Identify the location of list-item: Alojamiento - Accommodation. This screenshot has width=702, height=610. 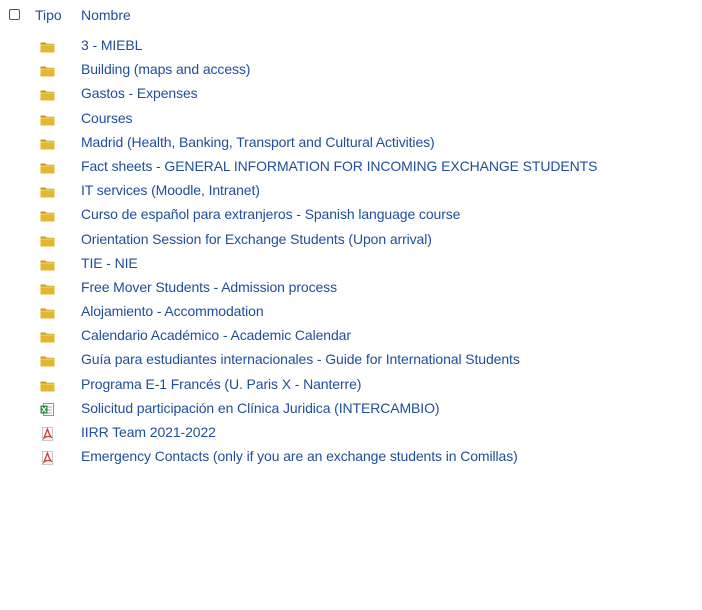
(351, 313).